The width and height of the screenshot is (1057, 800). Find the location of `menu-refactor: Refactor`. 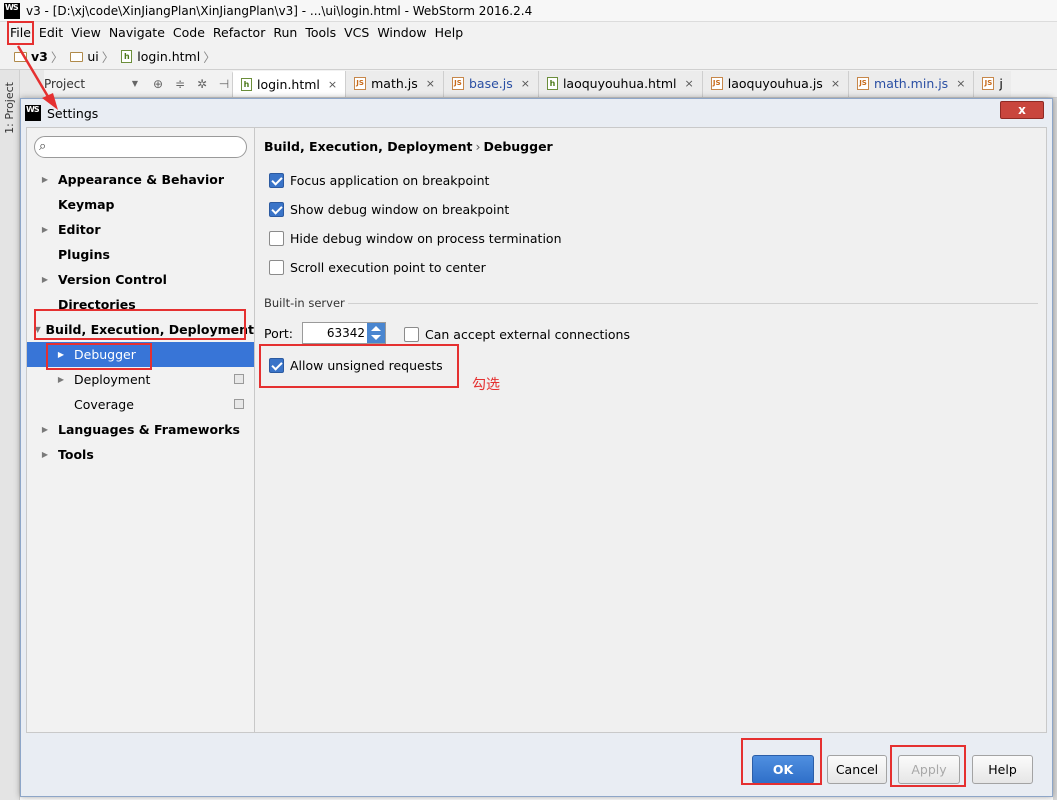

menu-refactor: Refactor is located at coordinates (239, 33).